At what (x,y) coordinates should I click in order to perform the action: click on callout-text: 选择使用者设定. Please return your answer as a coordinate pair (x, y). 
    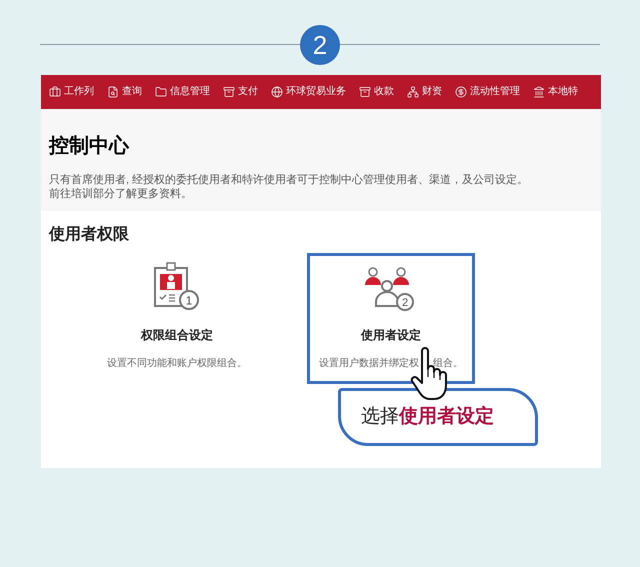
    Looking at the image, I should click on (427, 416).